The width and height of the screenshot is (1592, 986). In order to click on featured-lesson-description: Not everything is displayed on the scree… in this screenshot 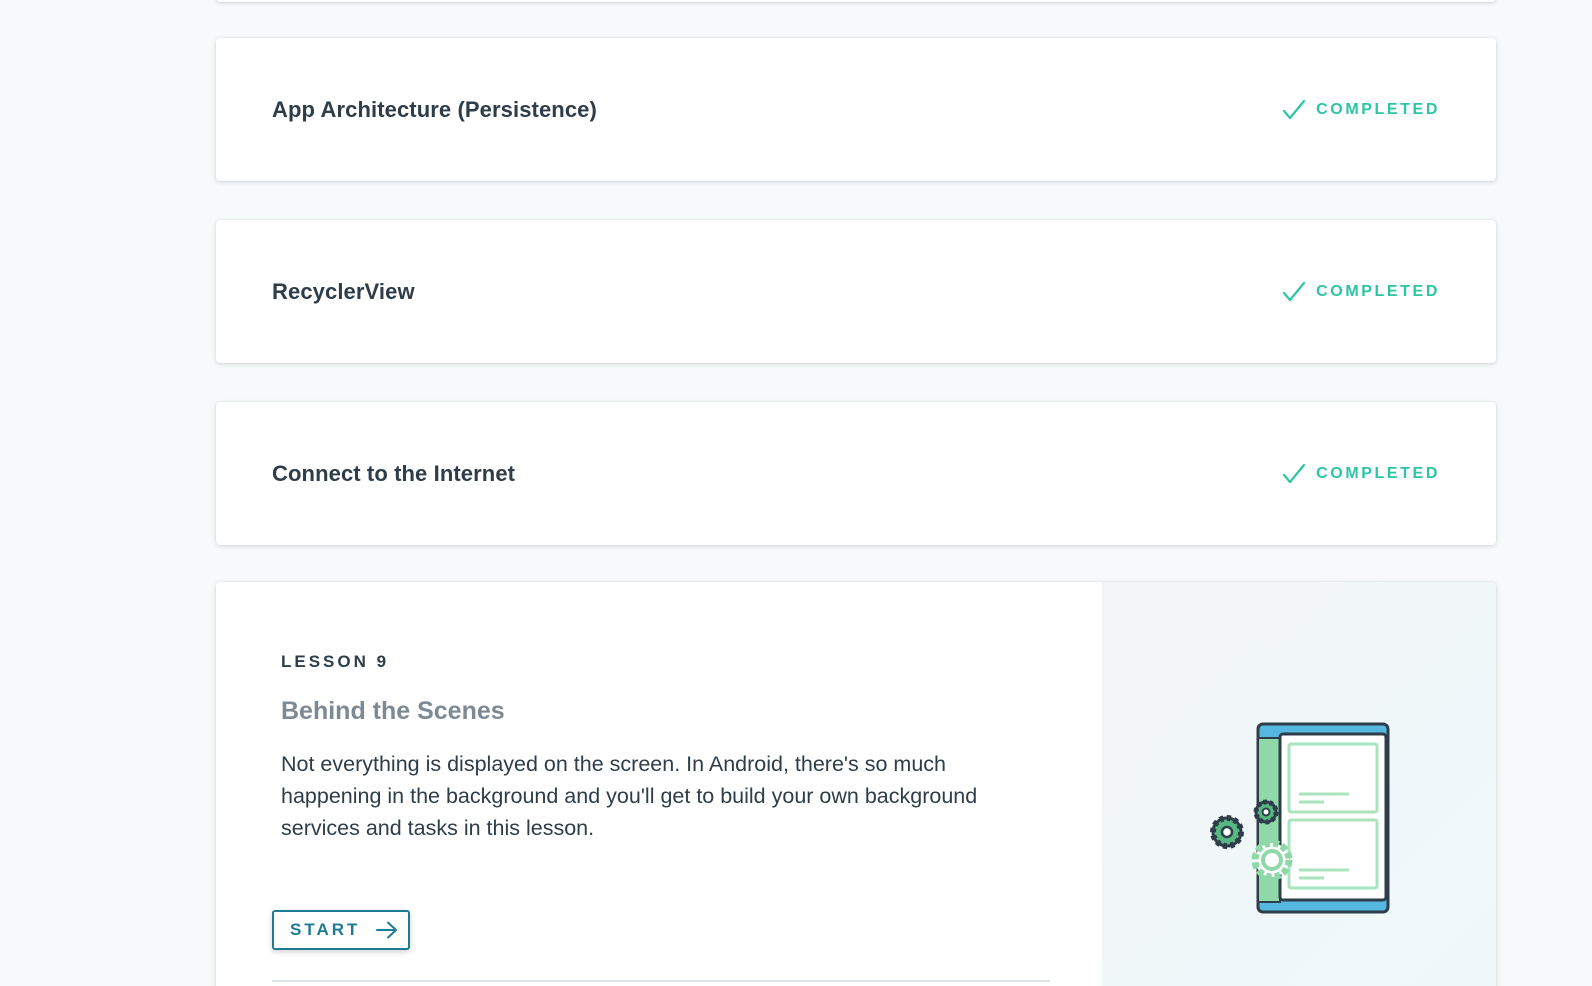, I will do `click(629, 796)`.